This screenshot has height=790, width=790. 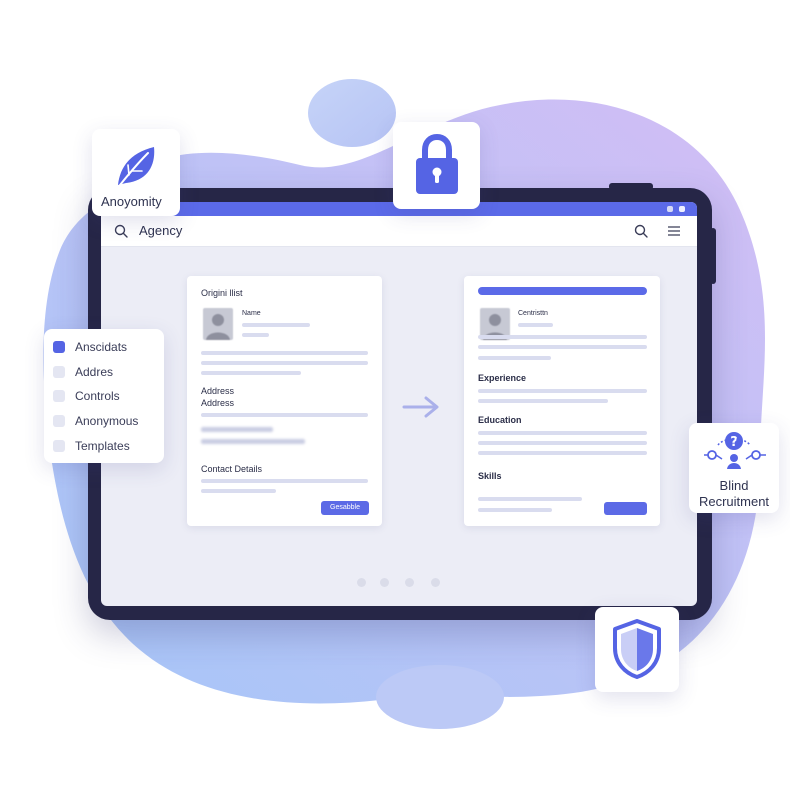 What do you see at coordinates (625, 508) in the screenshot?
I see `anonymized-action-button` at bounding box center [625, 508].